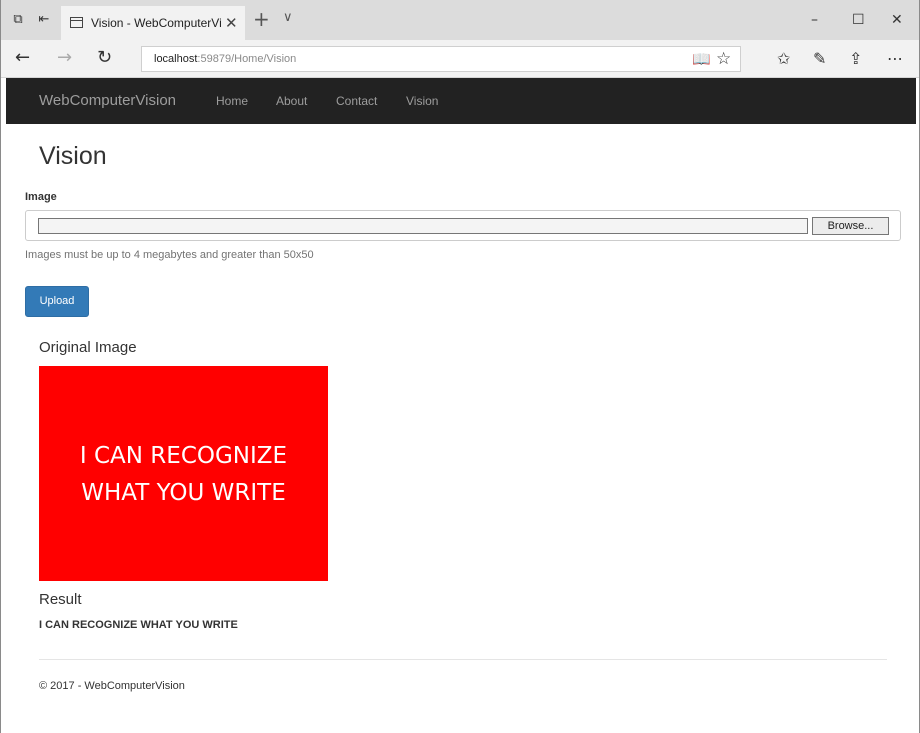 The image size is (920, 733). Describe the element at coordinates (18, 20) in the screenshot. I see `tab-manager-icon: ⧉` at that location.